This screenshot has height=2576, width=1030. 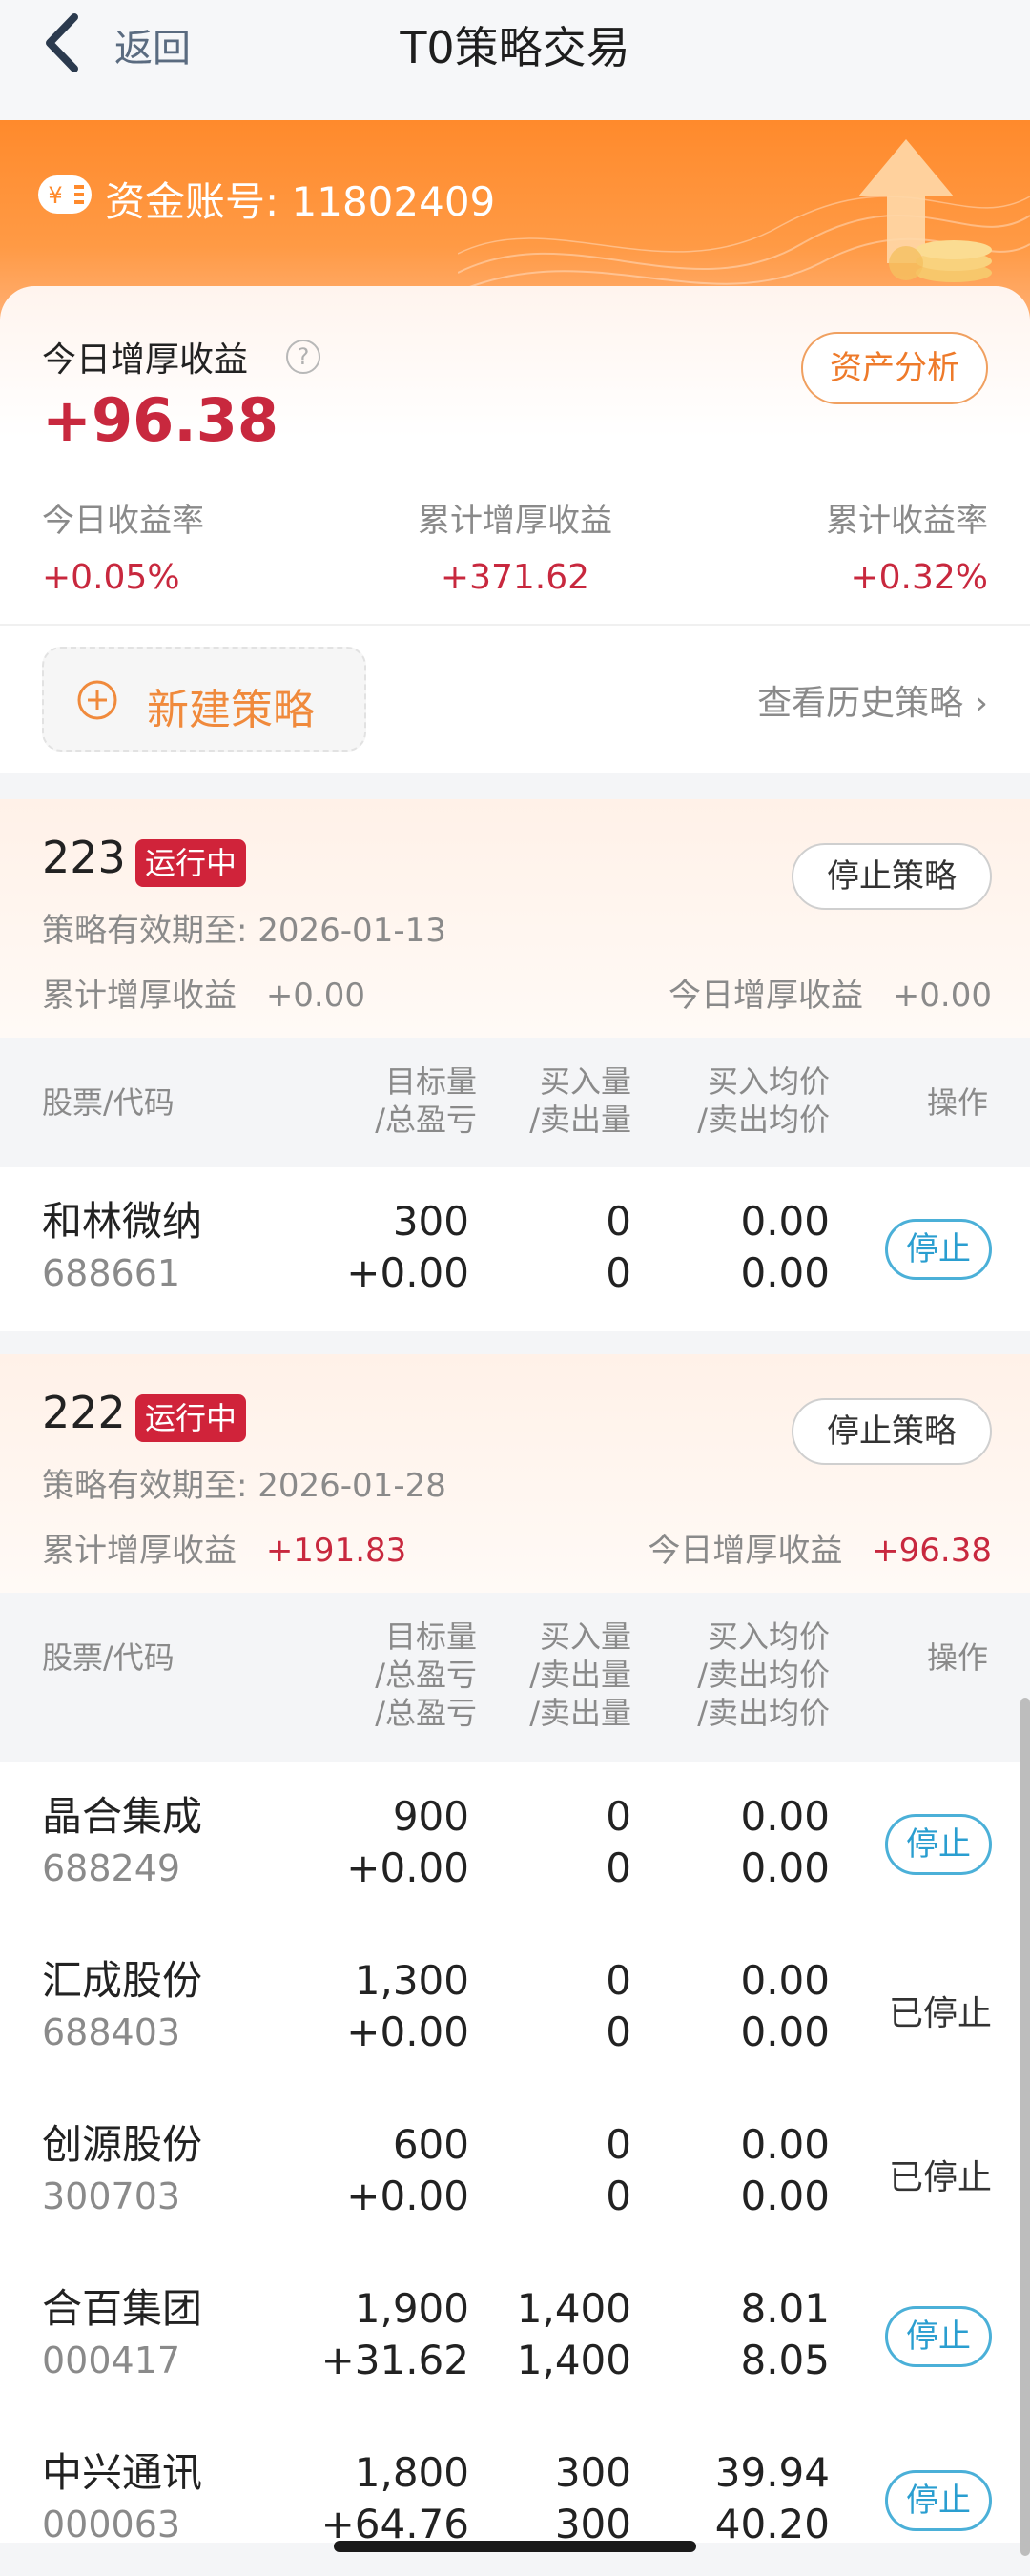 What do you see at coordinates (122, 2334) in the screenshot?
I see `stock-cell: 合百集团 000417` at bounding box center [122, 2334].